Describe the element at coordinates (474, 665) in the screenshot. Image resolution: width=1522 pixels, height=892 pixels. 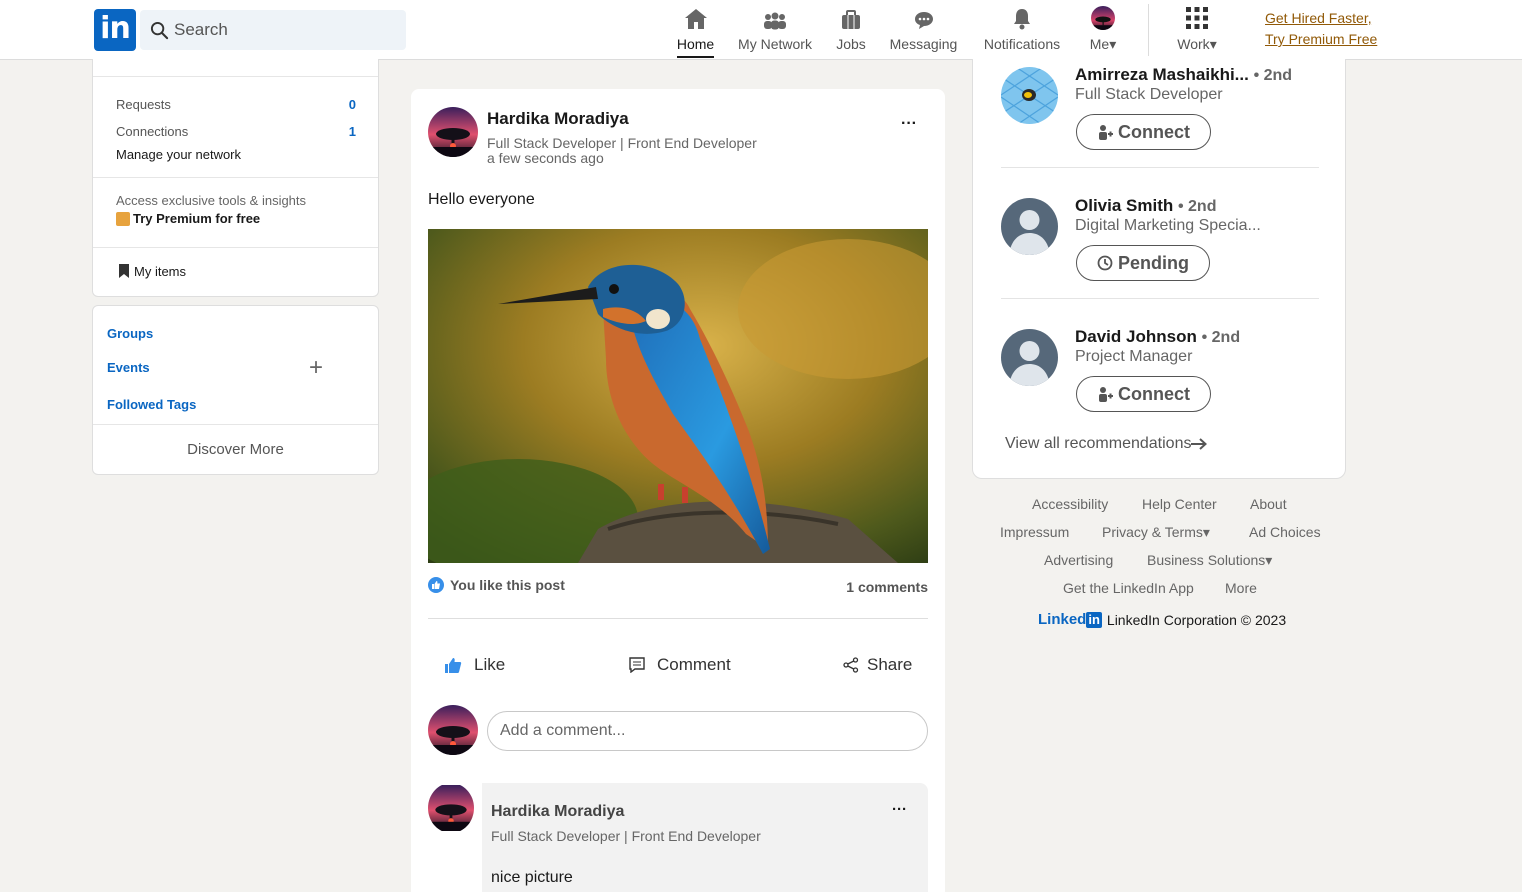
I see `like-button: Like` at that location.